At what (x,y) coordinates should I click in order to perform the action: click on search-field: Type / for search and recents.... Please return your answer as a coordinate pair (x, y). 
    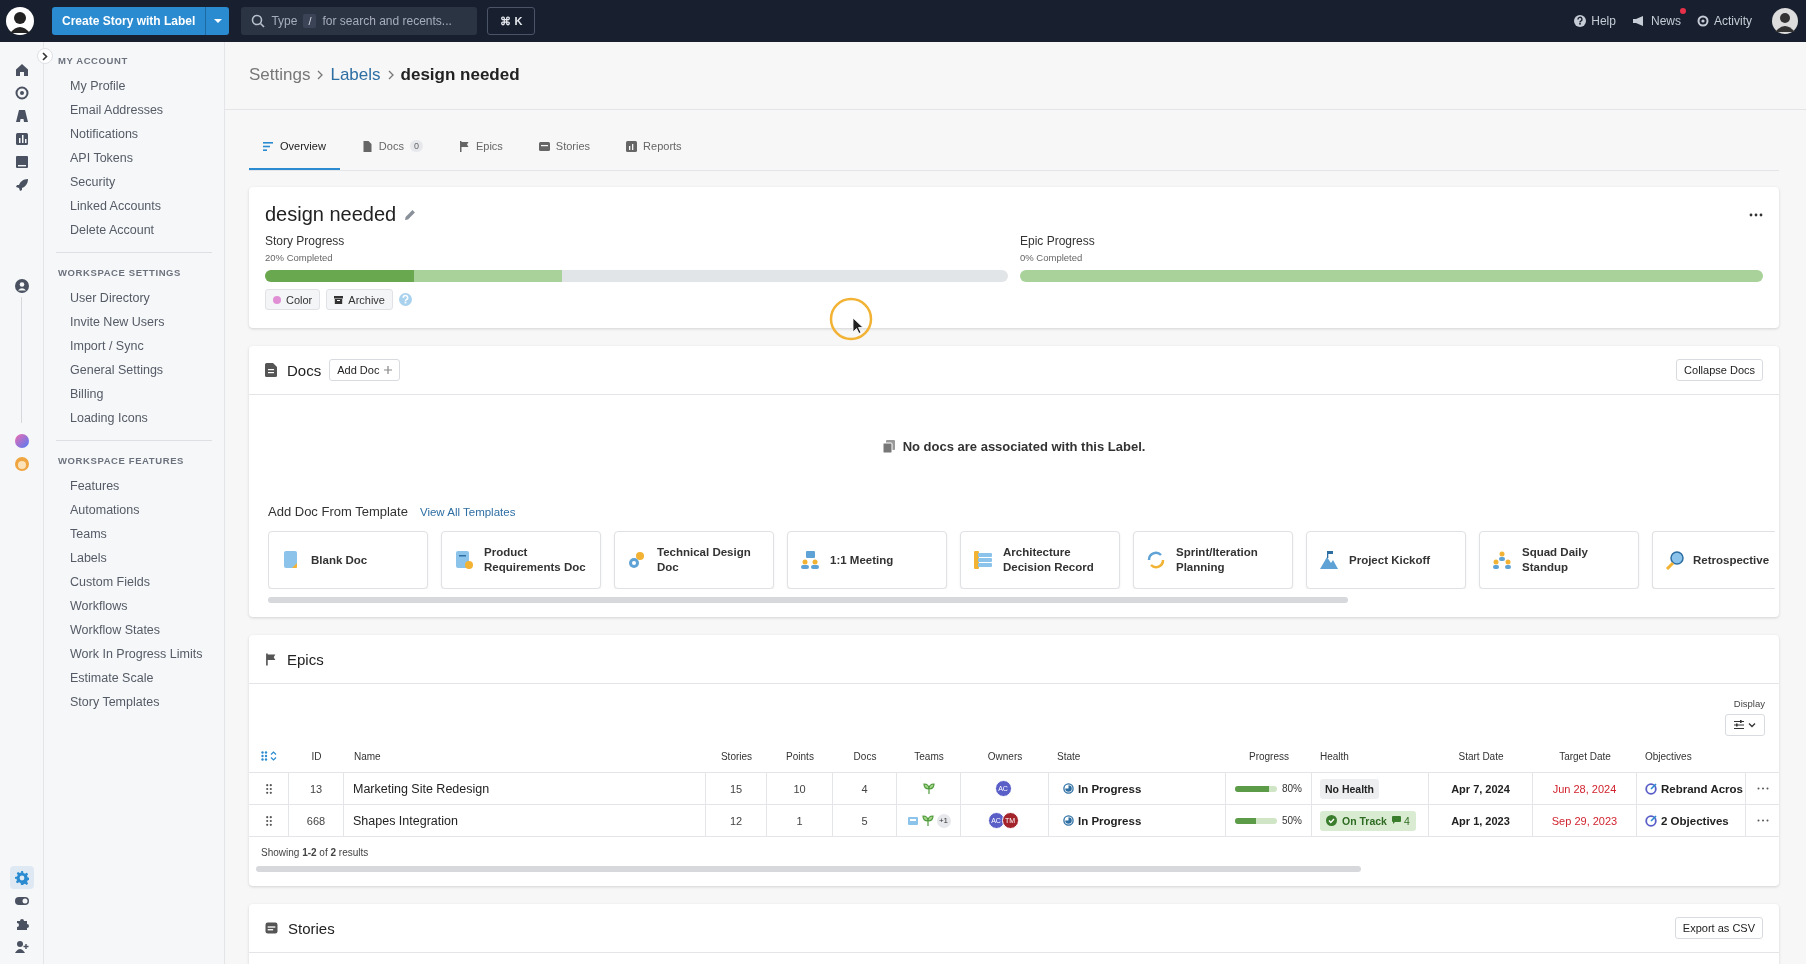
    Looking at the image, I should click on (359, 21).